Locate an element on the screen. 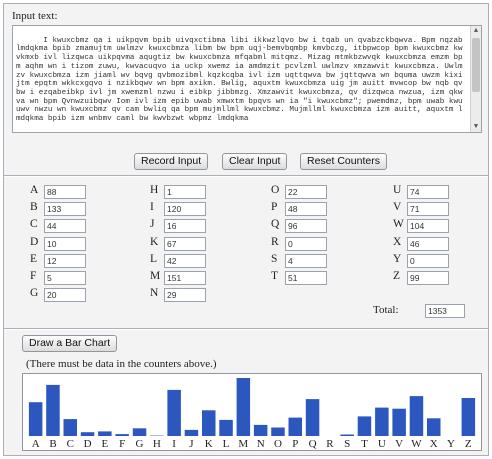  counter-field-z: 99 is located at coordinates (428, 278).